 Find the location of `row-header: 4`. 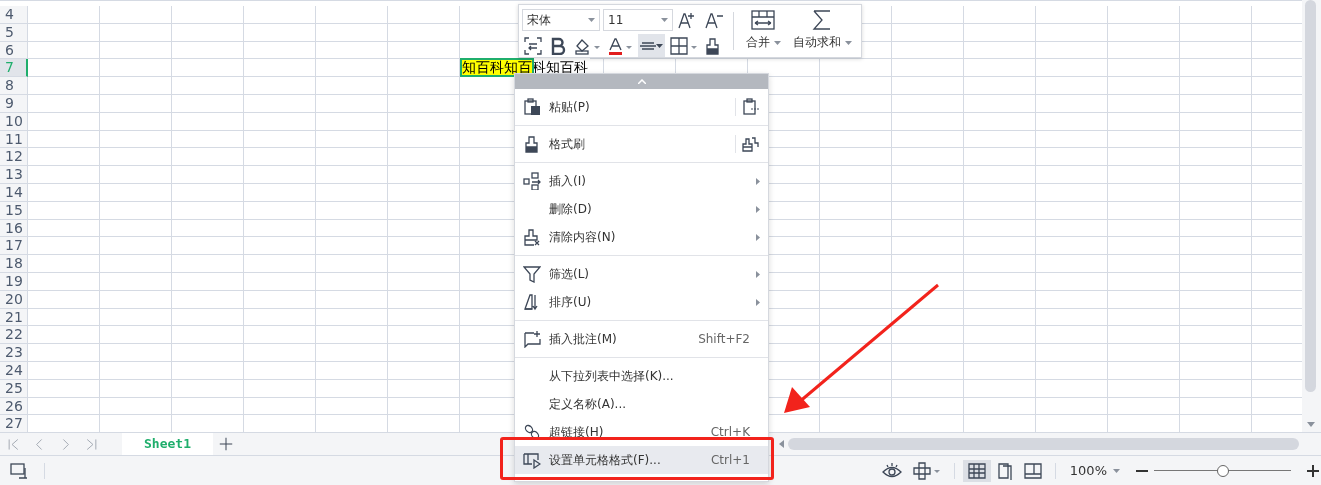

row-header: 4 is located at coordinates (14, 15).